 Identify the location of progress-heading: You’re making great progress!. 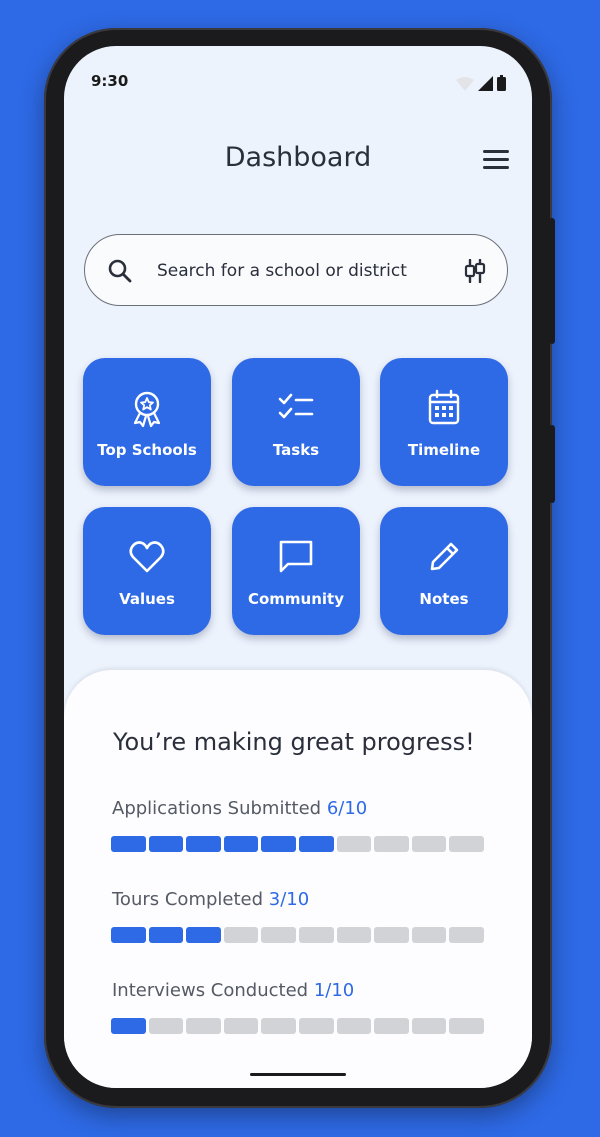
(294, 742).